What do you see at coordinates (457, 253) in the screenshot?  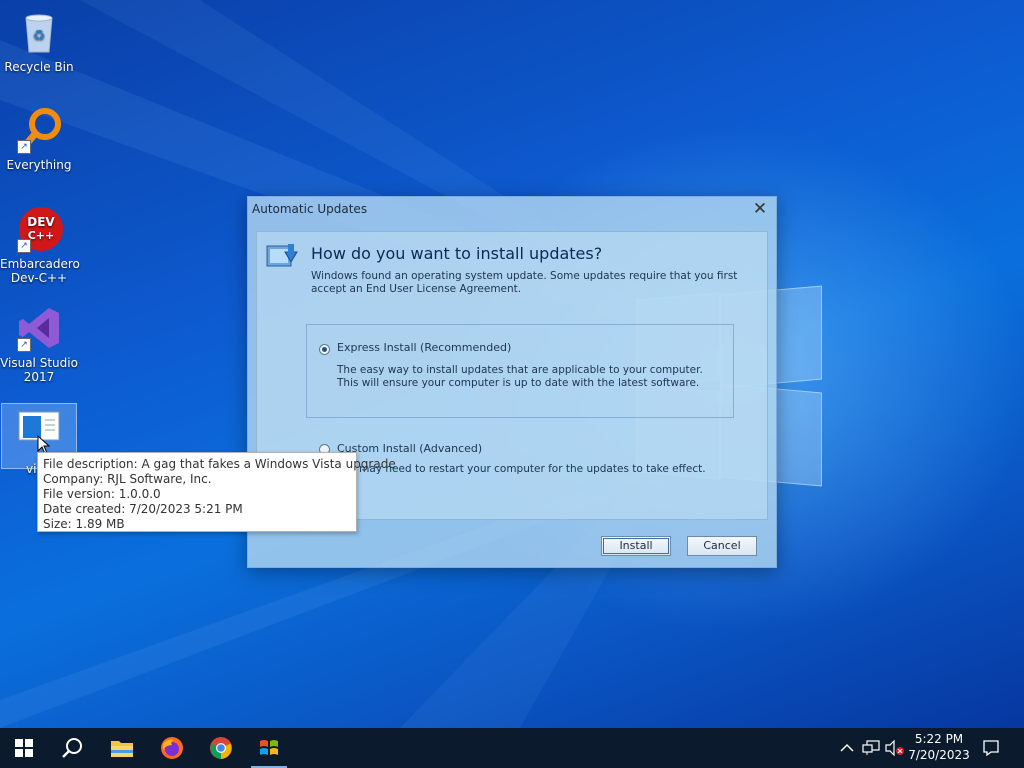 I see `dialog-heading: How do you want to install updates?` at bounding box center [457, 253].